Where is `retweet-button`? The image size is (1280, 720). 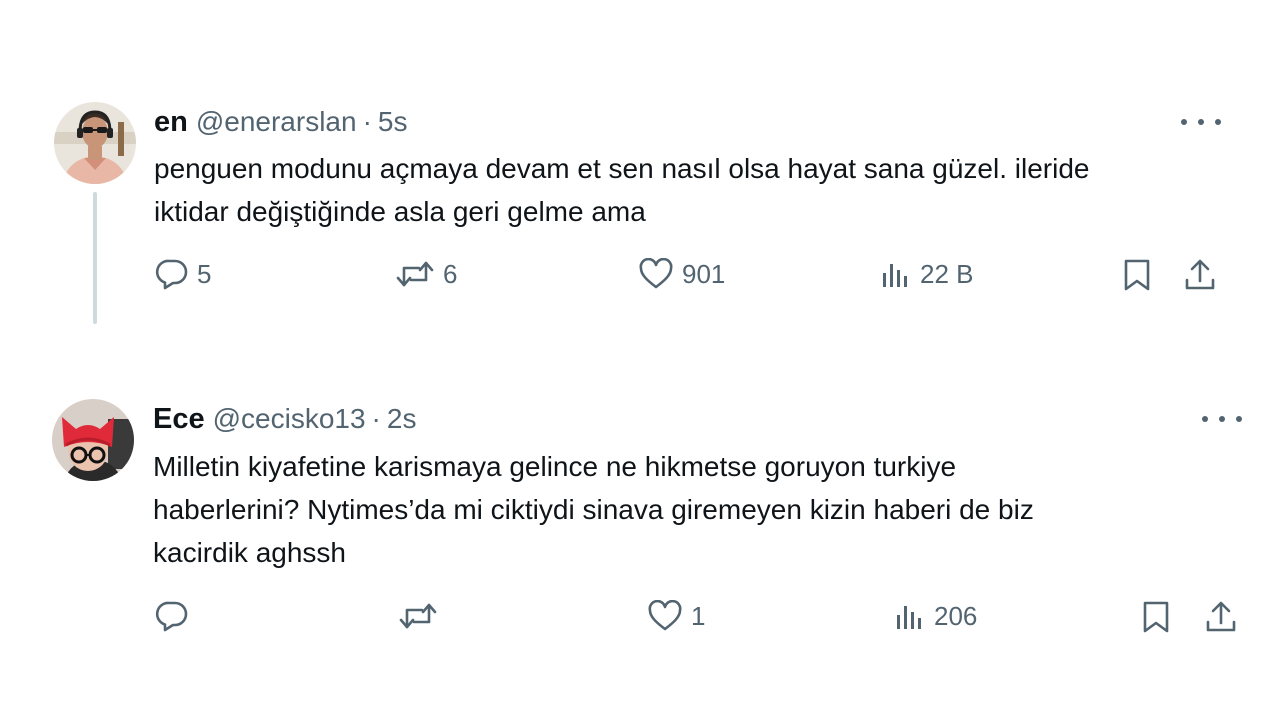 retweet-button is located at coordinates (422, 616).